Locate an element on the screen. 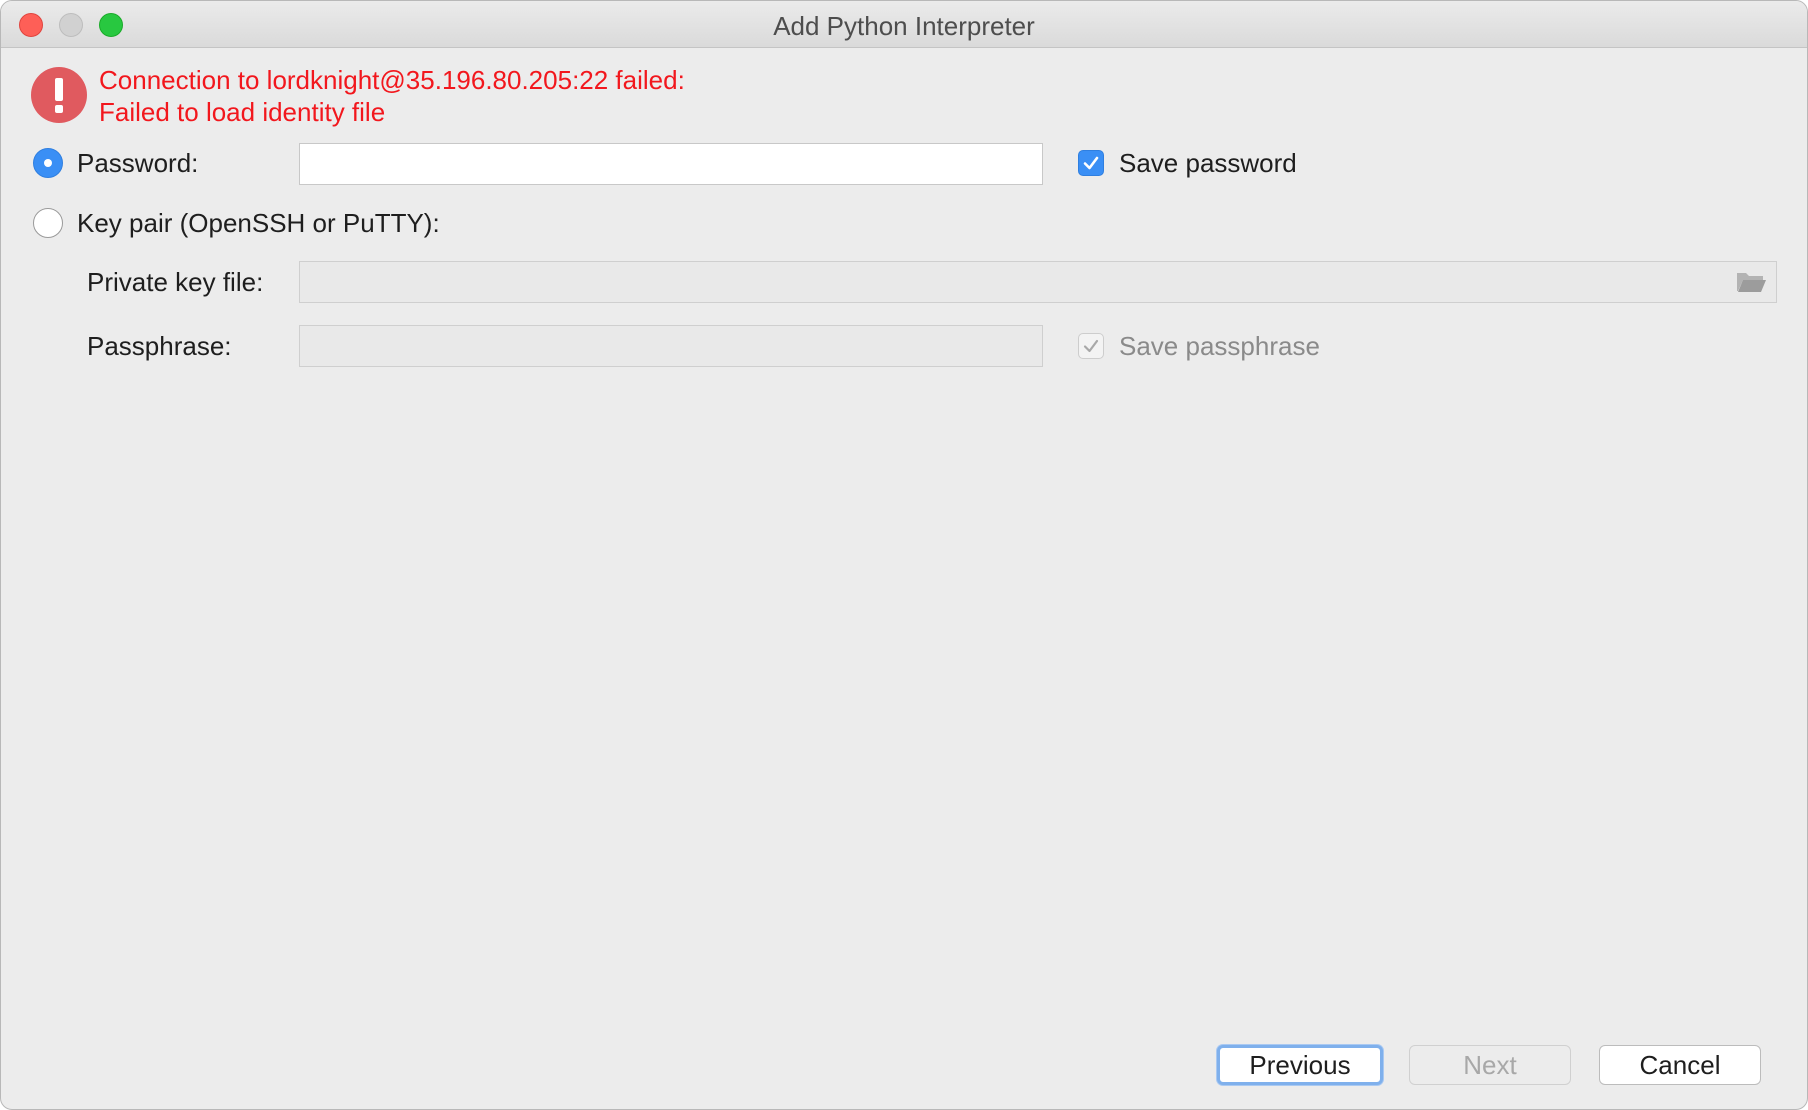 This screenshot has width=1808, height=1110. title-bar: Add Python Interpreter is located at coordinates (904, 24).